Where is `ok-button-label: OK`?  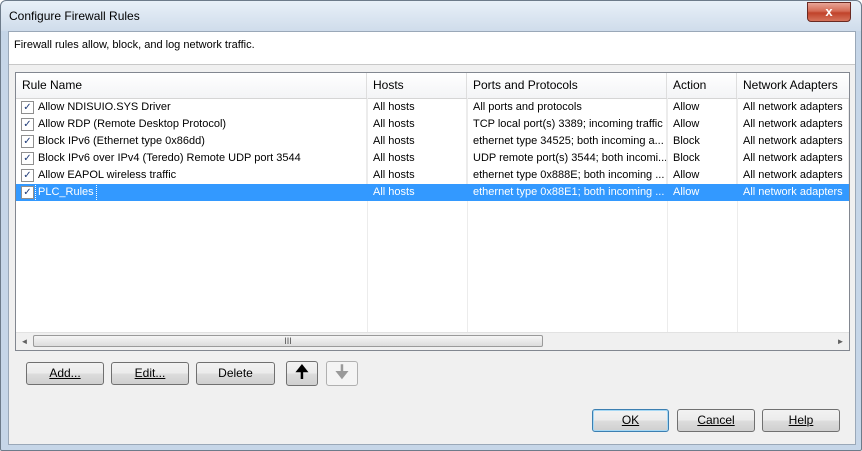 ok-button-label: OK is located at coordinates (630, 420).